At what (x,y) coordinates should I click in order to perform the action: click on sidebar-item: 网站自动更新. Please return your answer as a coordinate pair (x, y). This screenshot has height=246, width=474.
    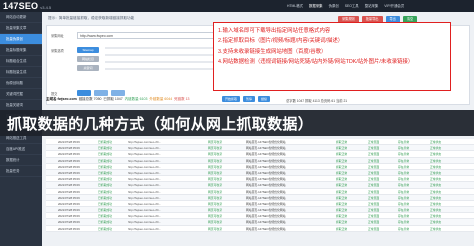
    Looking at the image, I should click on (21, 17).